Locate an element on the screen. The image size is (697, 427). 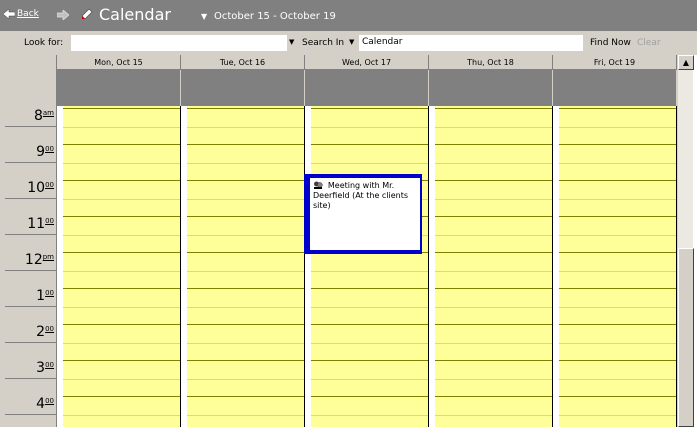
day-column-mon is located at coordinates (119, 266).